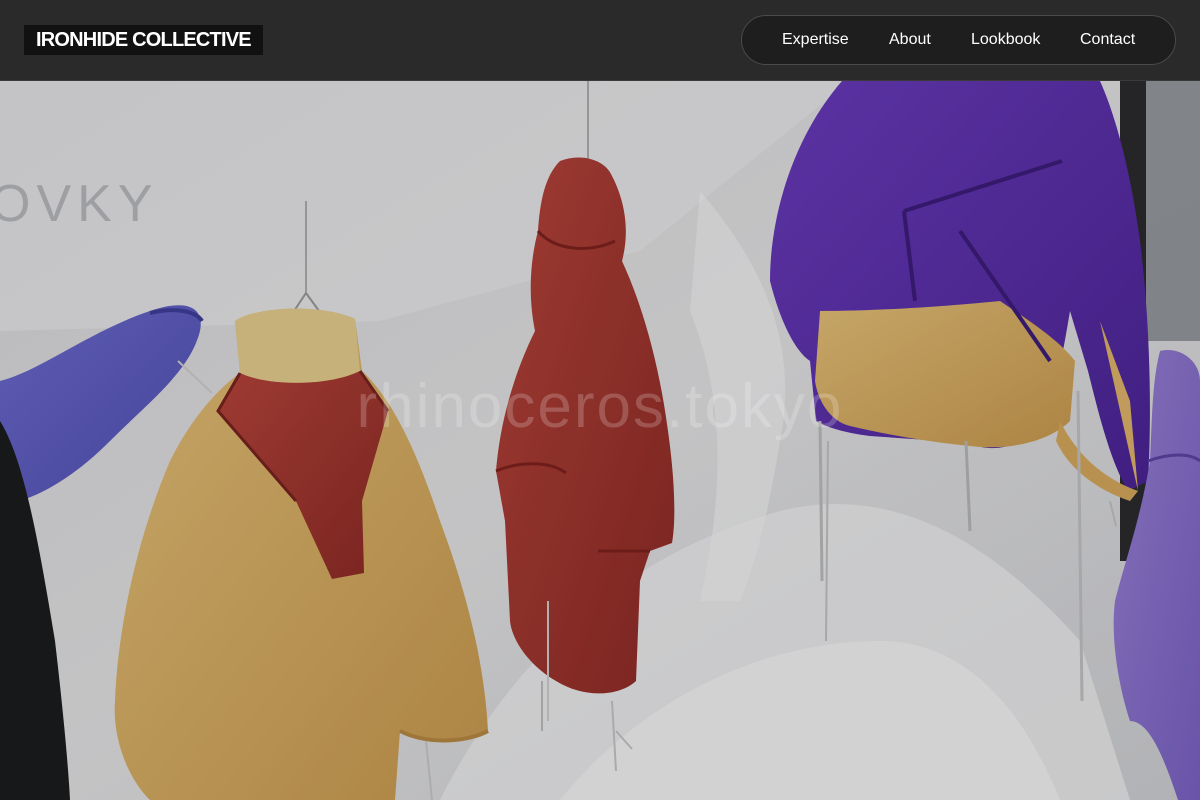  I want to click on nav-item-about: About, so click(910, 40).